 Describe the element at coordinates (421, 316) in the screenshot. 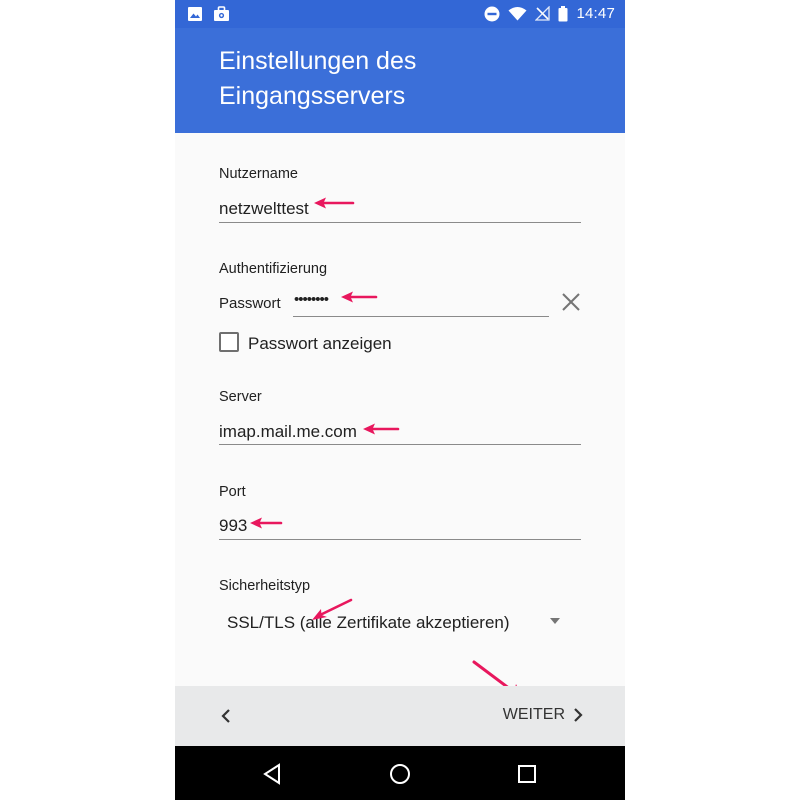

I see `password-underline` at that location.